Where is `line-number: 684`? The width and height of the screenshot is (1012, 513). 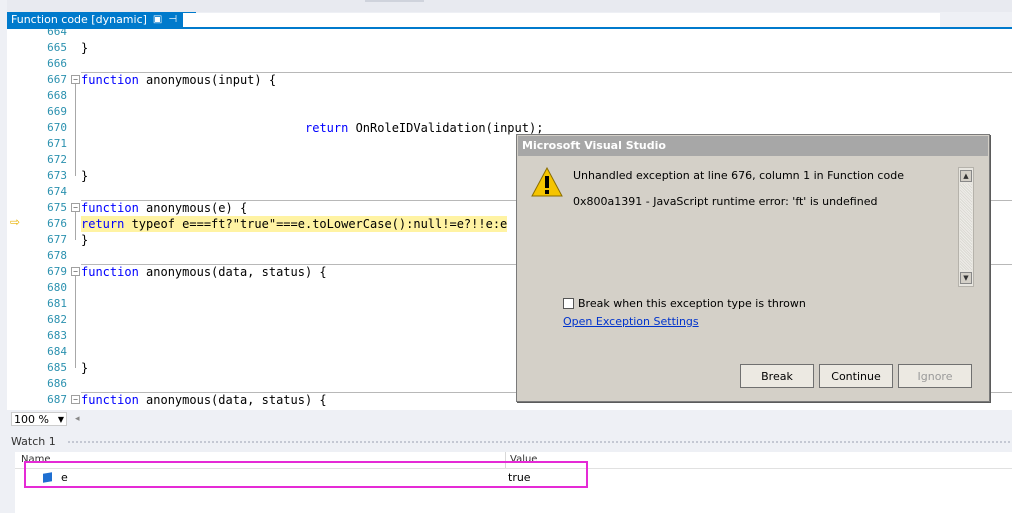
line-number: 684 is located at coordinates (57, 351).